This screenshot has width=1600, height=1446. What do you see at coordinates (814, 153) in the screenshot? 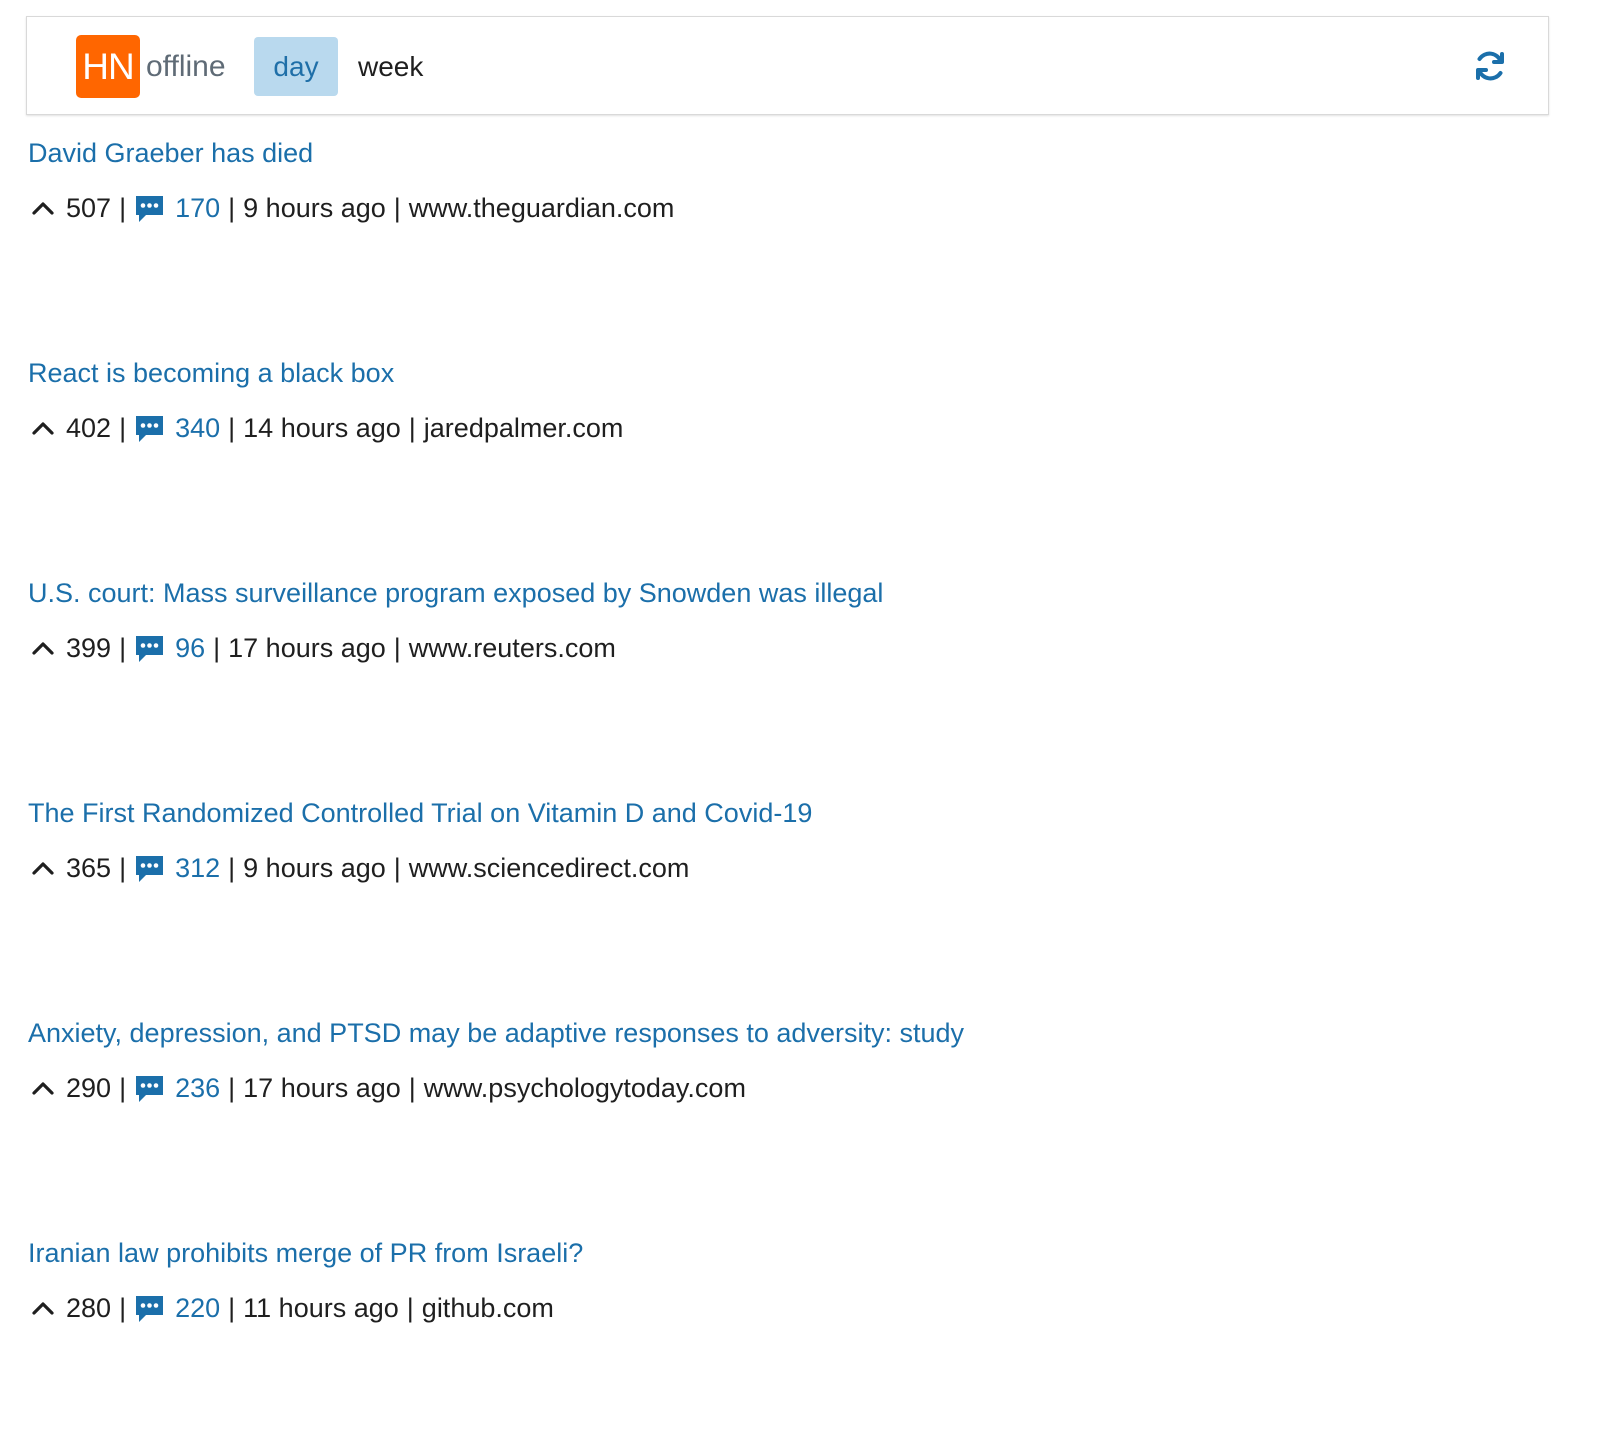
I see `story-title-link: David Graeber has died` at bounding box center [814, 153].